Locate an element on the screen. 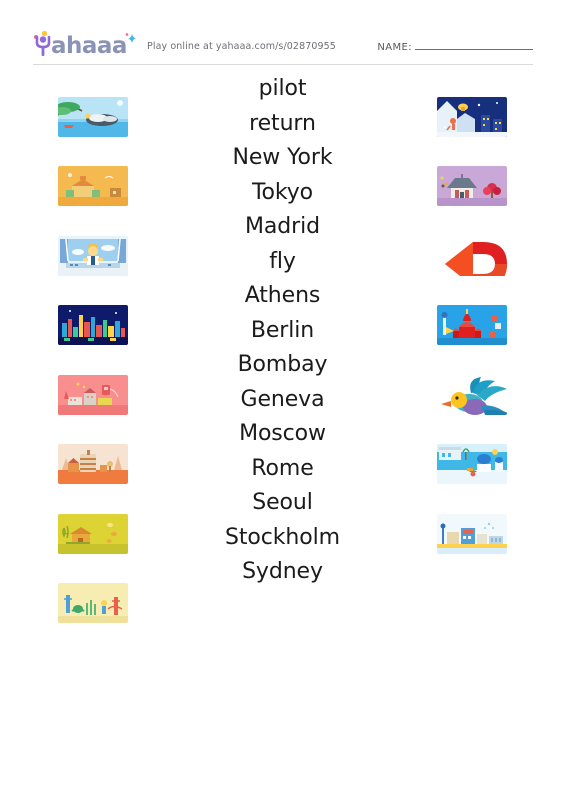  name-field-group: NAME: is located at coordinates (455, 46).